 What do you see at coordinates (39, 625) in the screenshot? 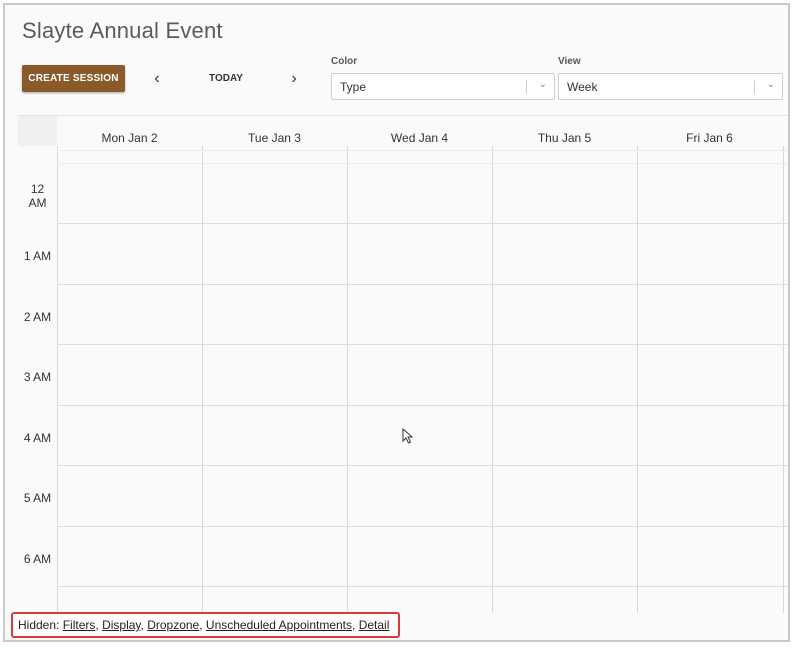
I see `hidden-prefix: Hidden:` at bounding box center [39, 625].